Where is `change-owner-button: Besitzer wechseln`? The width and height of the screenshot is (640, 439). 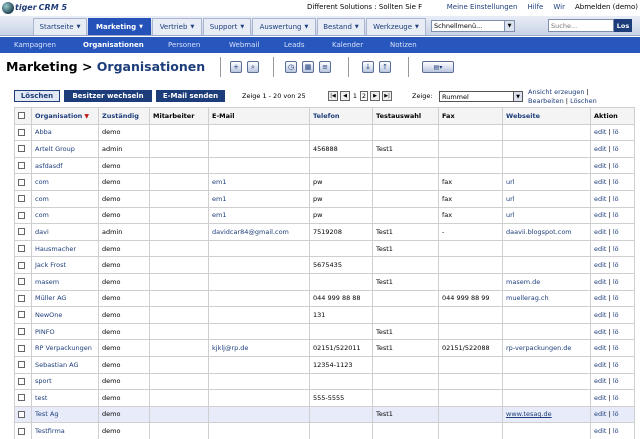 change-owner-button: Besitzer wechseln is located at coordinates (108, 96).